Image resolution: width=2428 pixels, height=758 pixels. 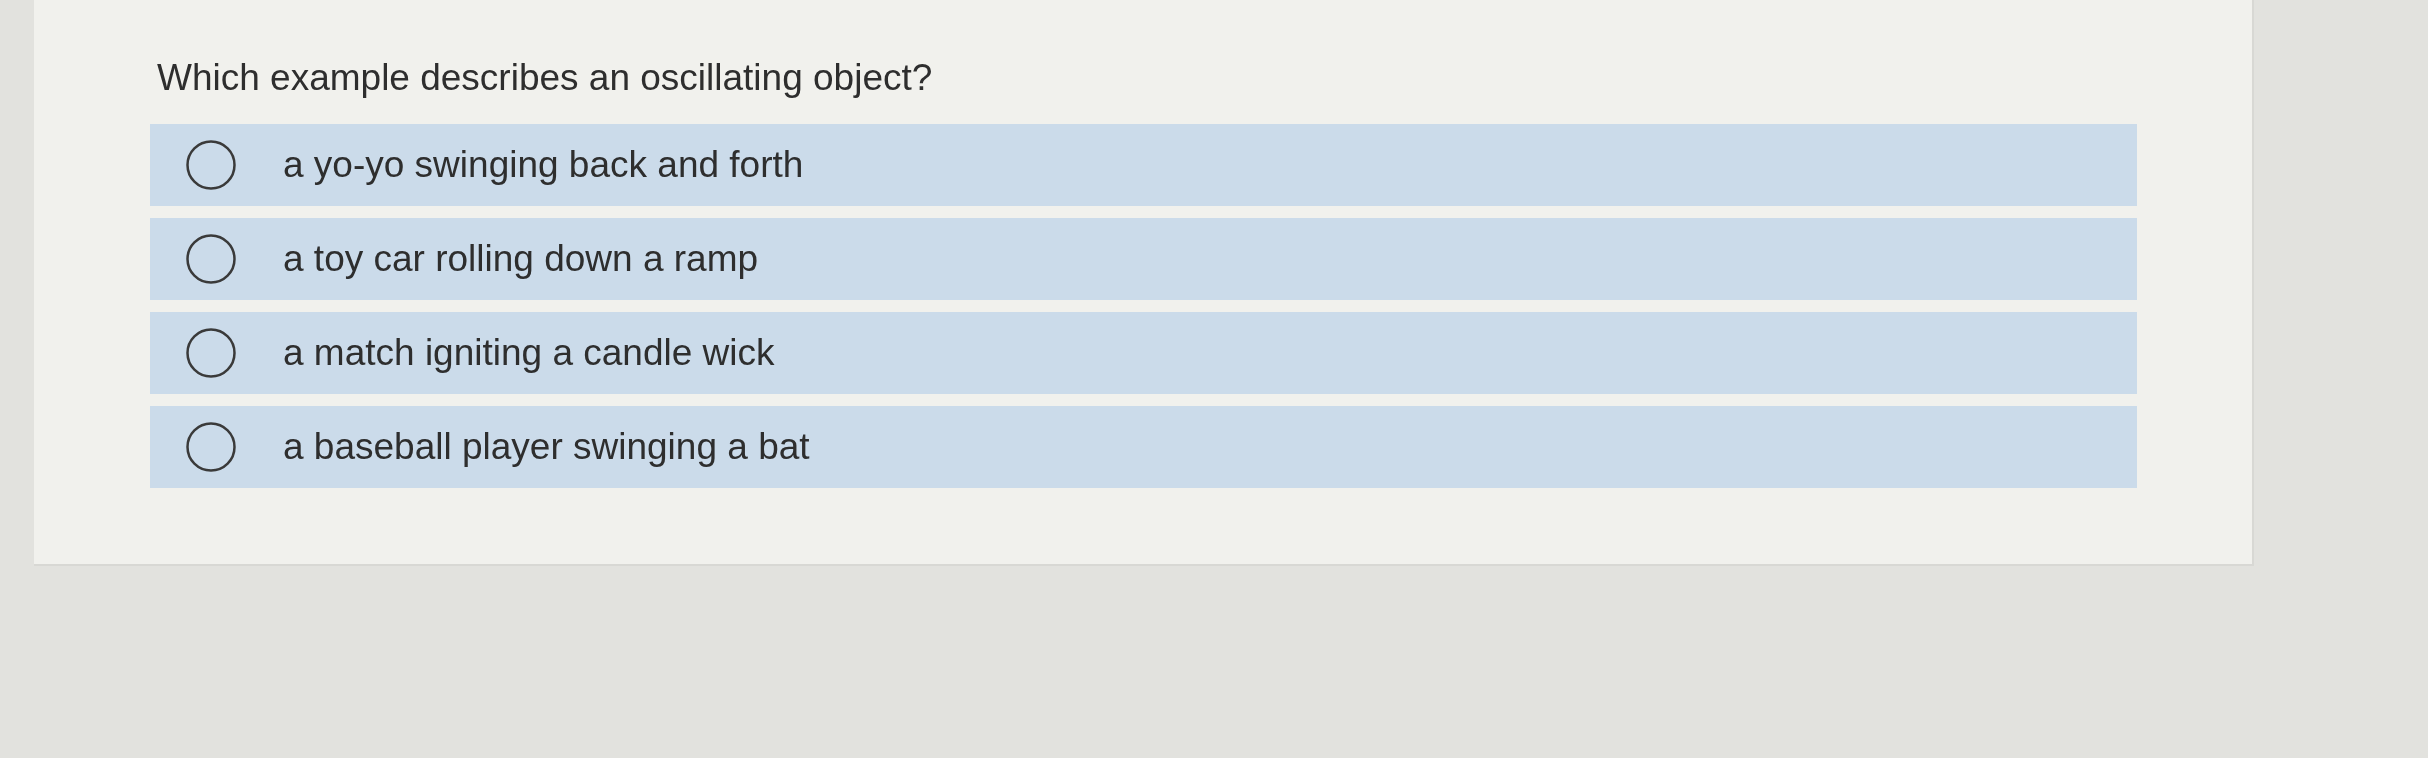 What do you see at coordinates (546, 447) in the screenshot?
I see `option-label: a baseball player swinging a bat` at bounding box center [546, 447].